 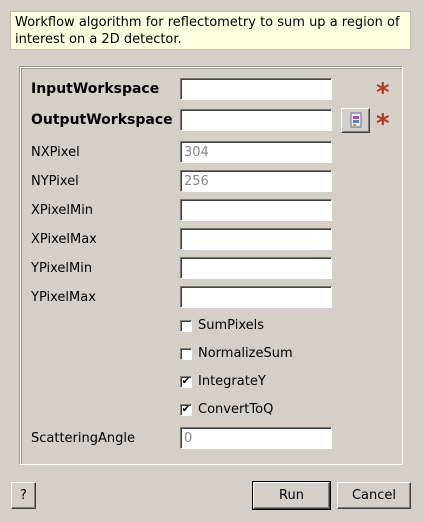 What do you see at coordinates (95, 89) in the screenshot?
I see `input-workspace-label: InputWorkspace` at bounding box center [95, 89].